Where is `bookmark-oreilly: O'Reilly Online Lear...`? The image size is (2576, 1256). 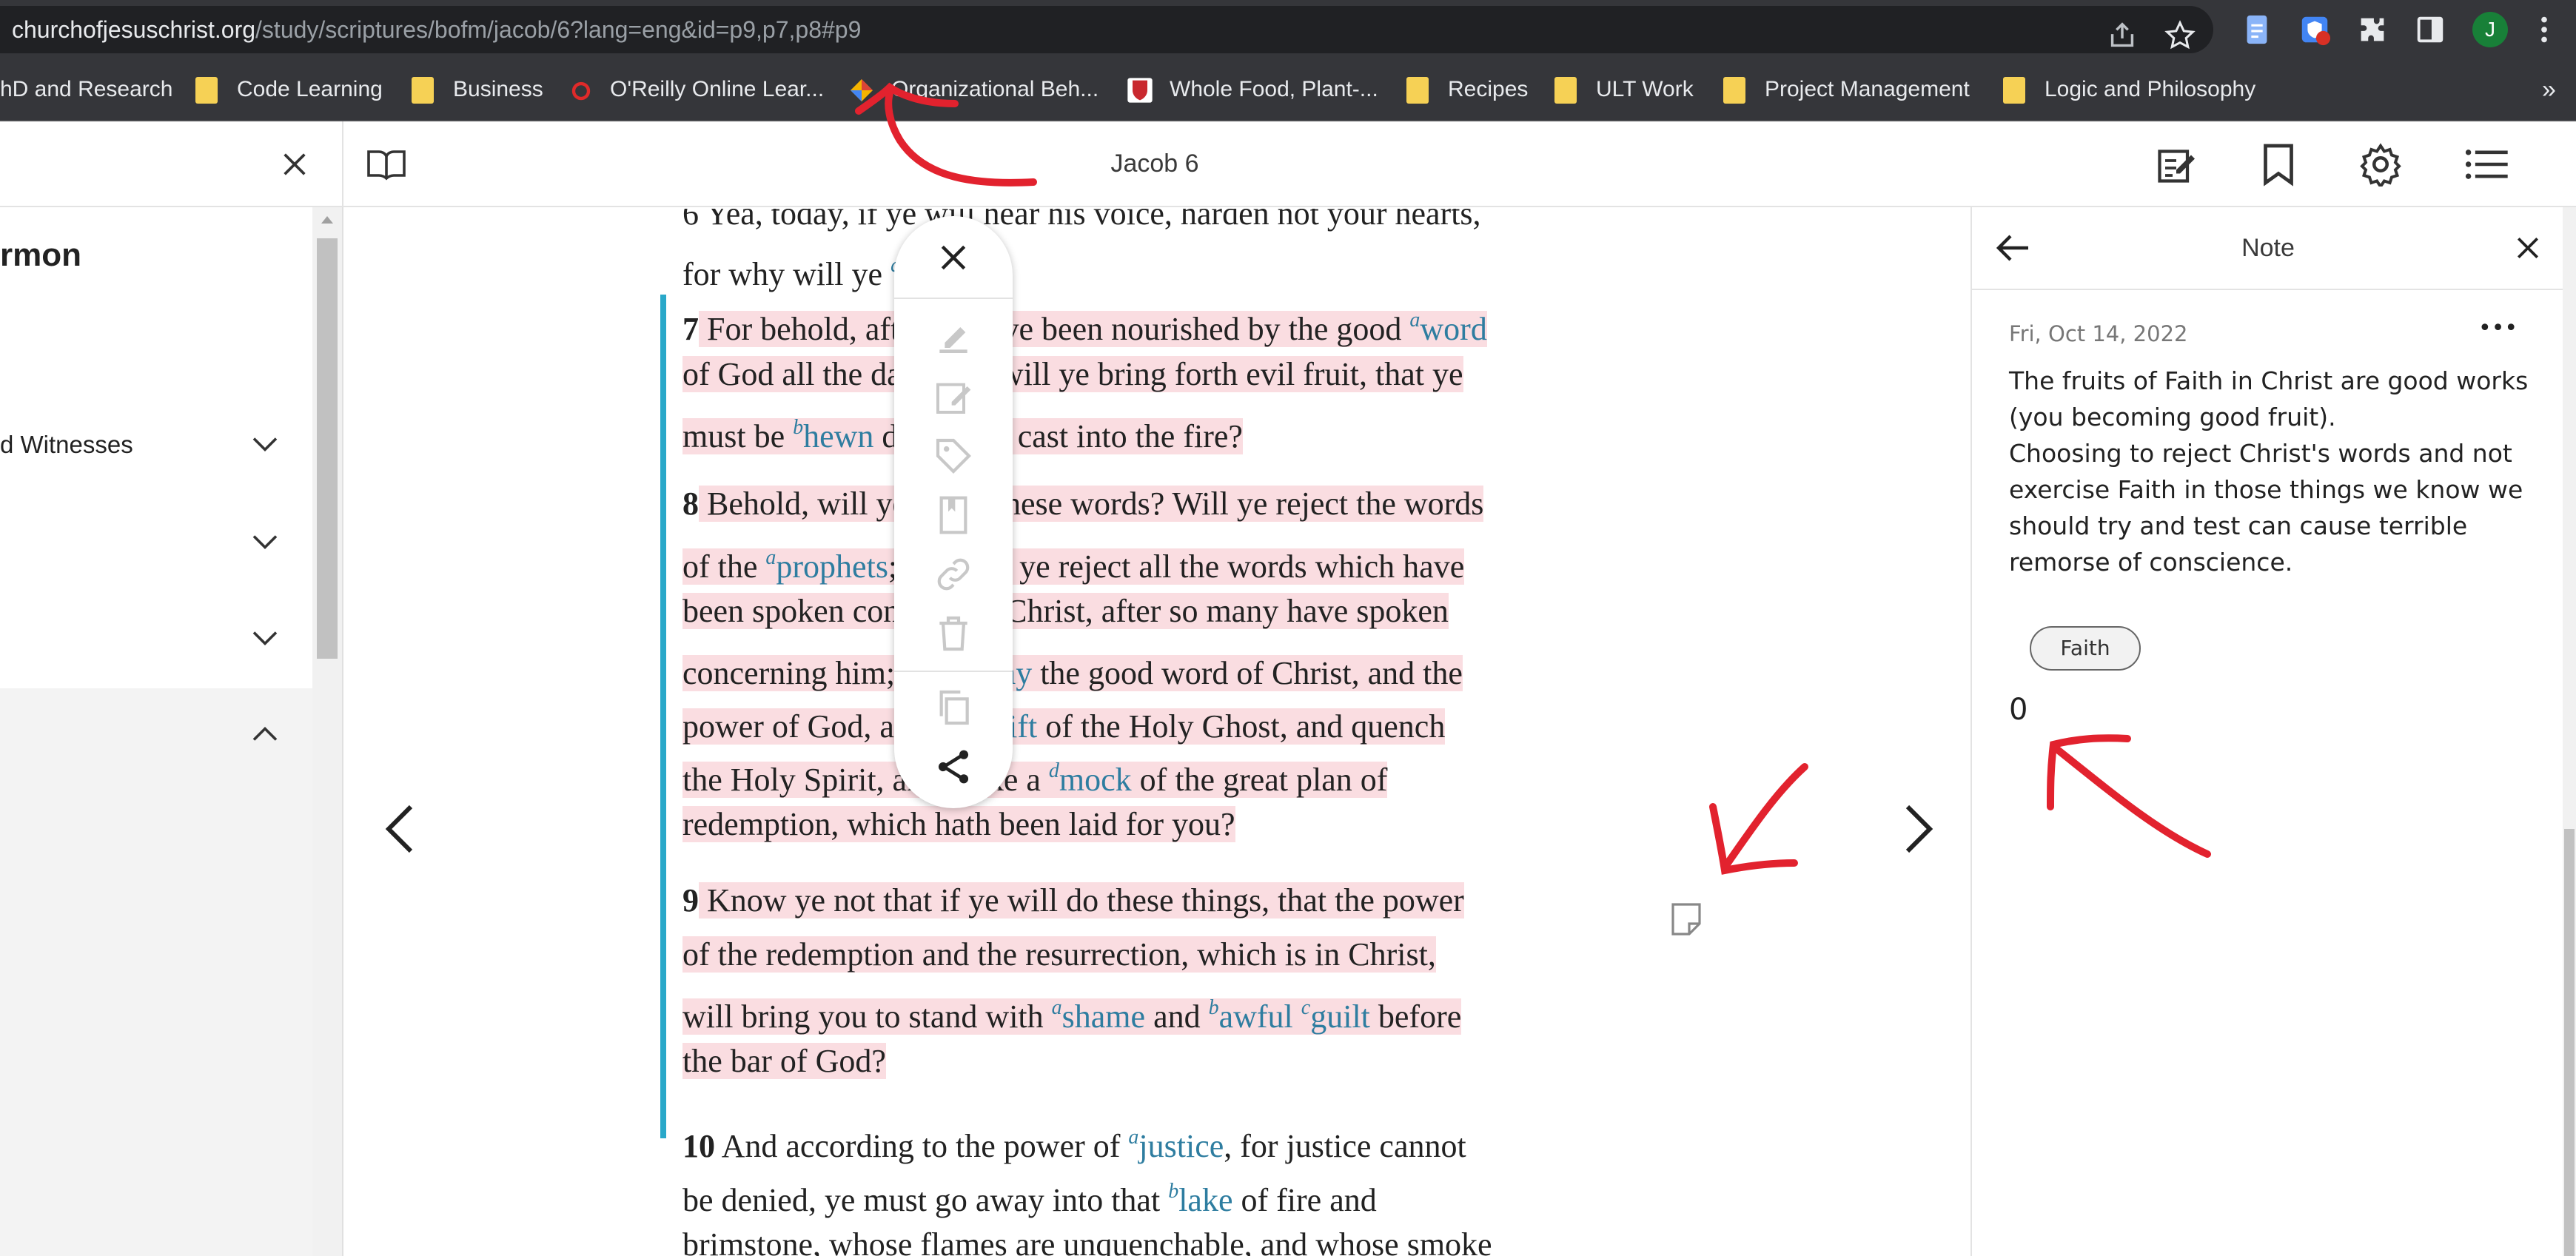 bookmark-oreilly: O'Reilly Online Lear... is located at coordinates (717, 89).